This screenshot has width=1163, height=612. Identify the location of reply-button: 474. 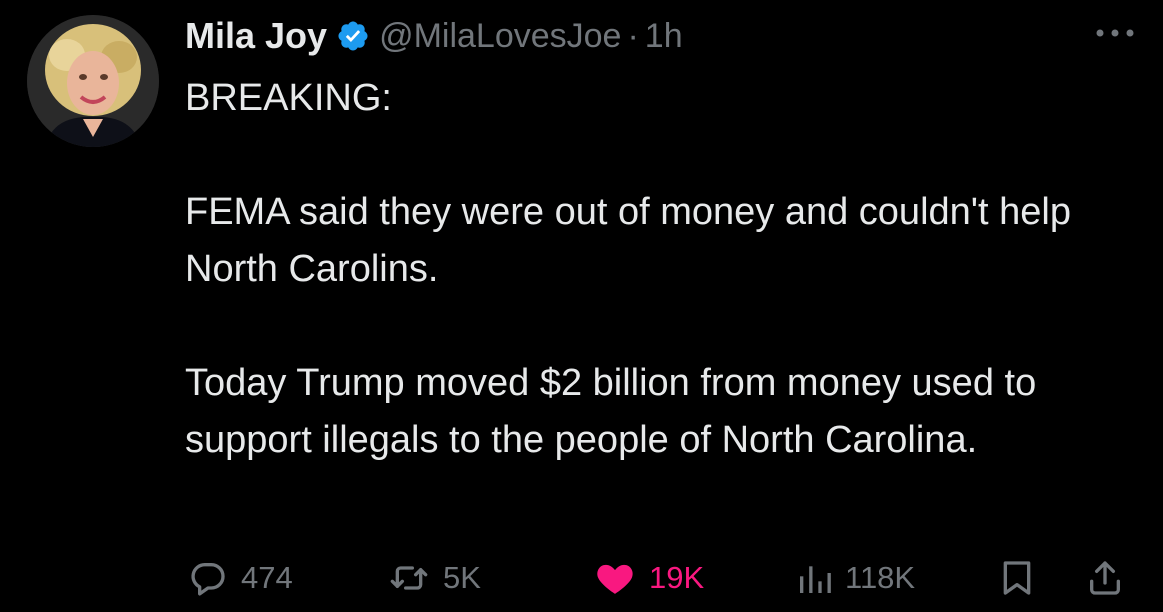
(239, 578).